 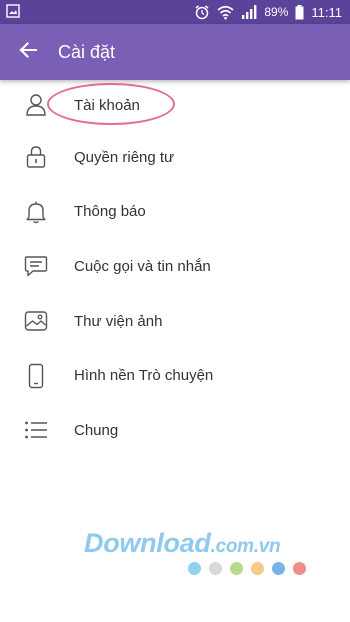 What do you see at coordinates (36, 105) in the screenshot?
I see `user-icon` at bounding box center [36, 105].